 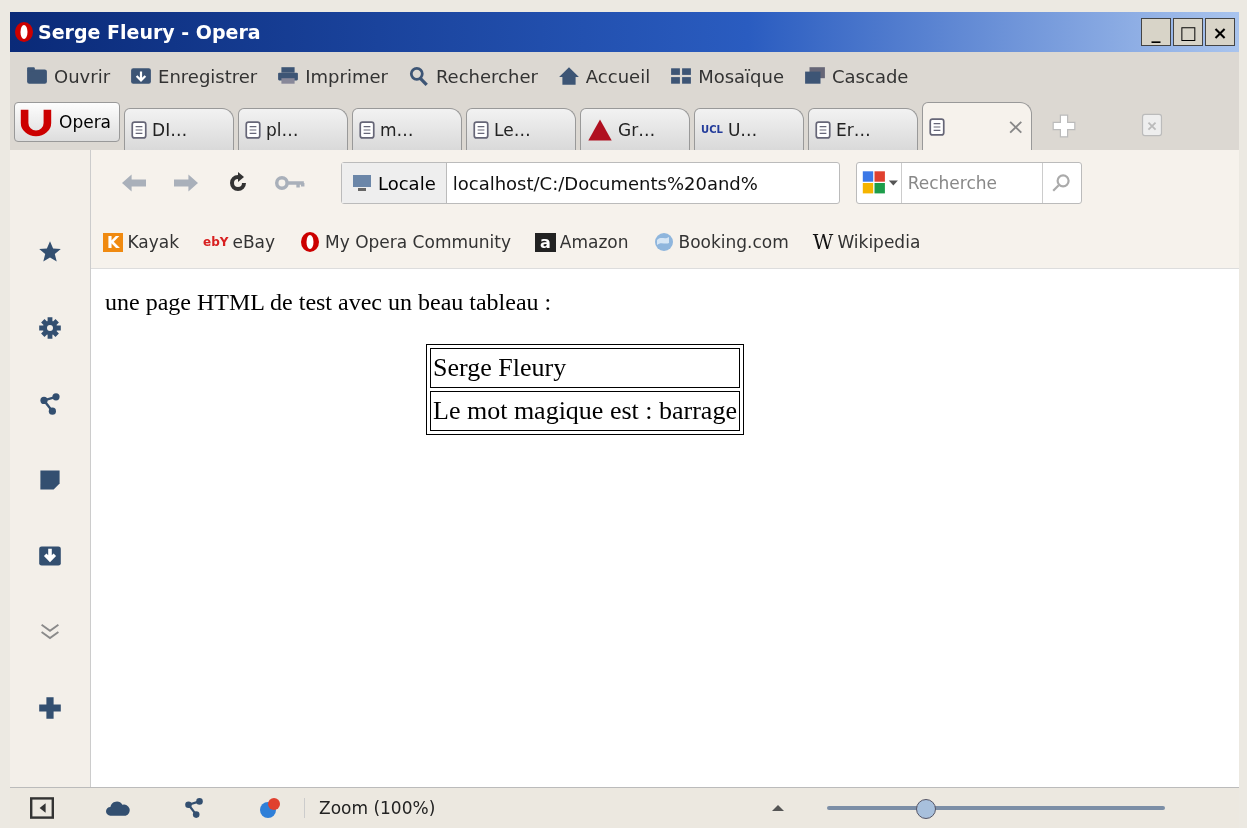 What do you see at coordinates (968, 183) in the screenshot?
I see `search-field: Recherche` at bounding box center [968, 183].